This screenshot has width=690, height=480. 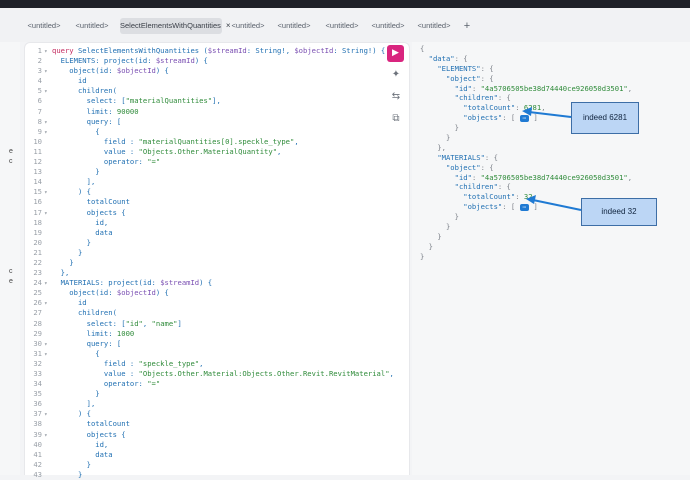 What do you see at coordinates (557, 205) in the screenshot?
I see `arrow-line-materials` at bounding box center [557, 205].